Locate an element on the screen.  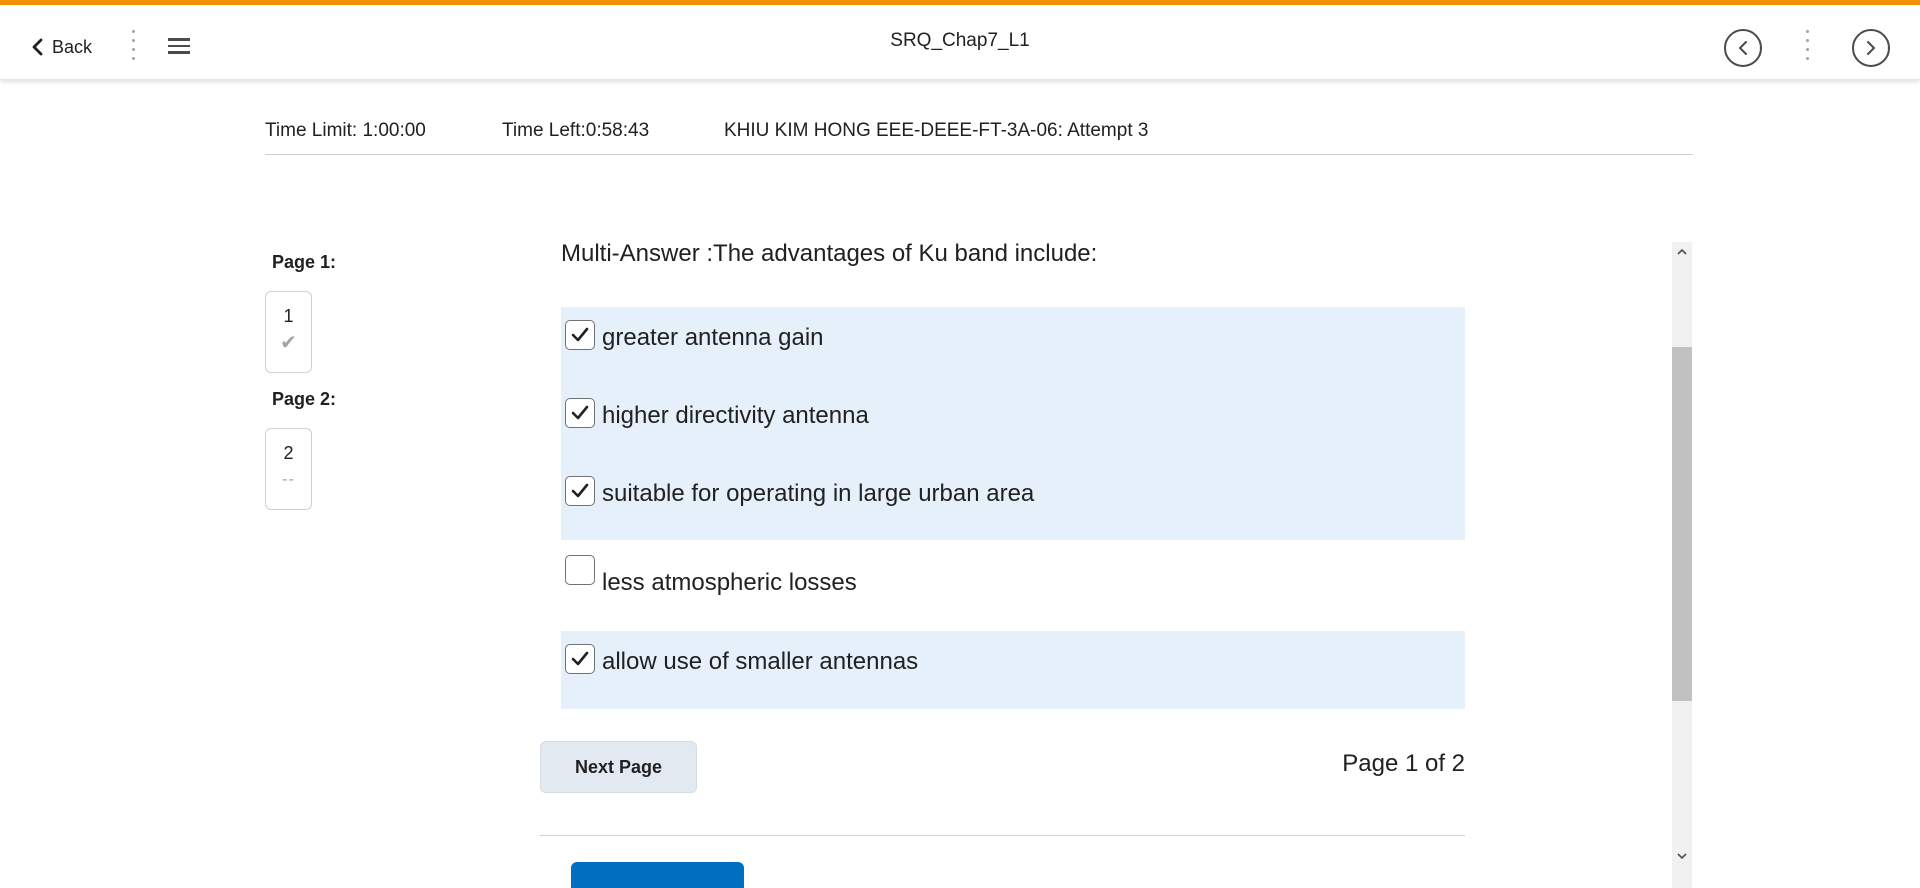
page-2-label: Page 2: is located at coordinates (304, 399).